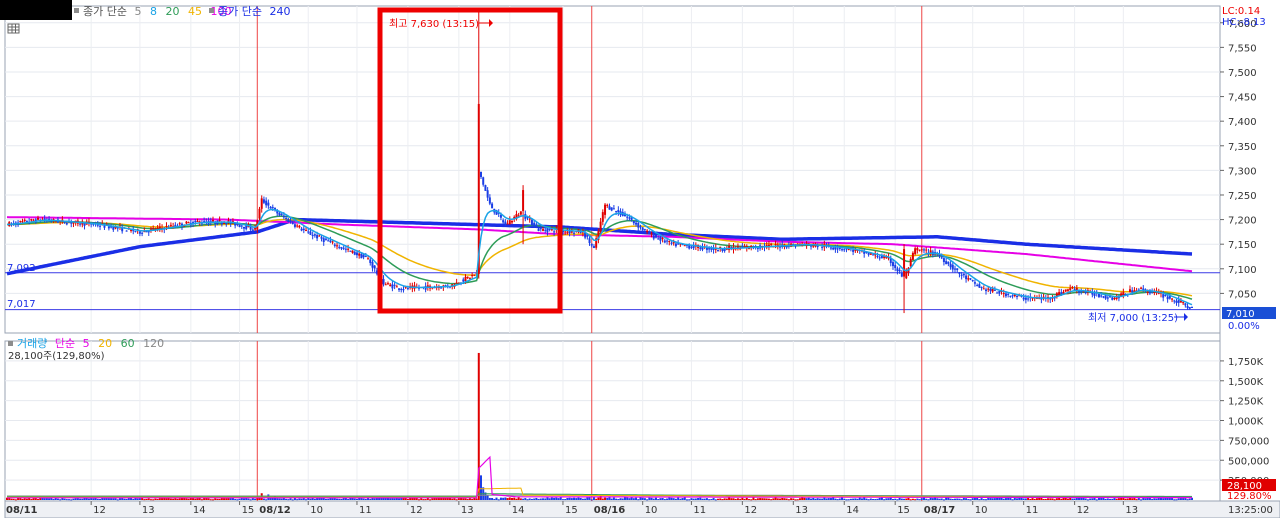  Describe the element at coordinates (1246, 422) in the screenshot. I see `volume-tick-label: 1,000K` at that location.